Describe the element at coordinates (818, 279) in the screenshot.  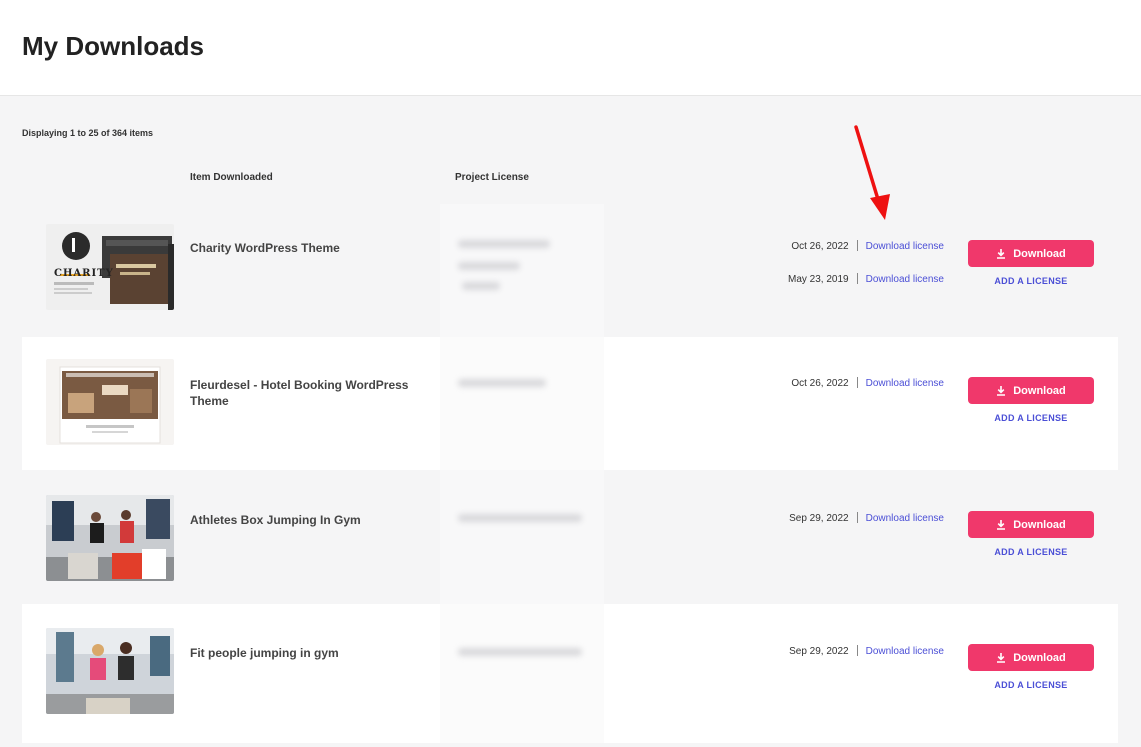
I see `license-date: May 23, 2019` at that location.